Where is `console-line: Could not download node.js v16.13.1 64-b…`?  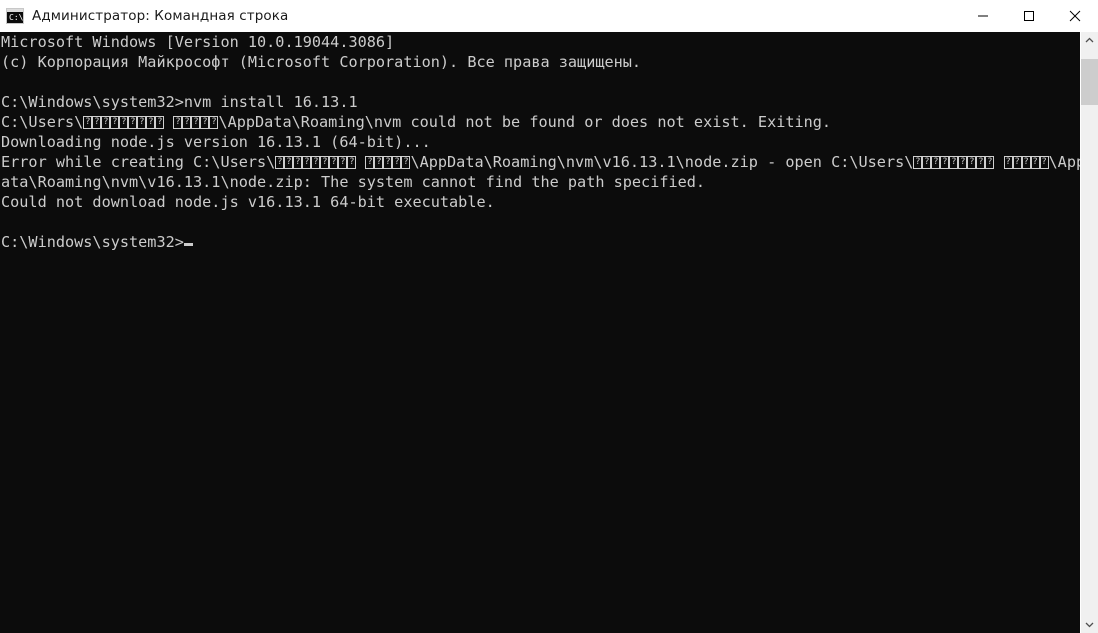
console-line: Could not download node.js v16.13.1 64-b… is located at coordinates (248, 202).